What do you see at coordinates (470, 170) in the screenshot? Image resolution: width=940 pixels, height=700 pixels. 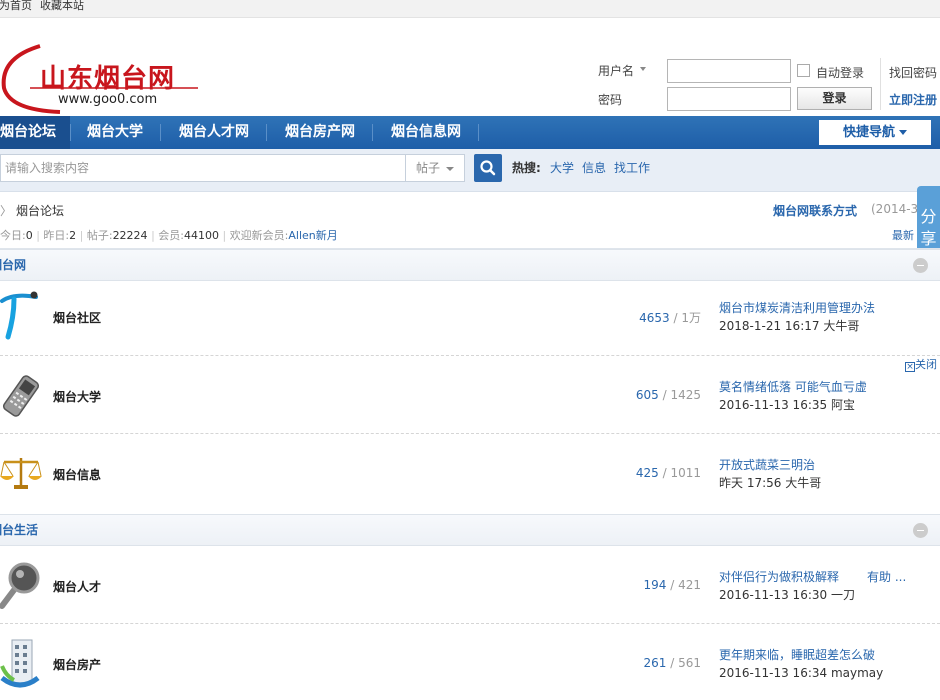 I see `search-bar: 请输入搜索内容 帖子 热搜: 大学 信息 找工作` at bounding box center [470, 170].